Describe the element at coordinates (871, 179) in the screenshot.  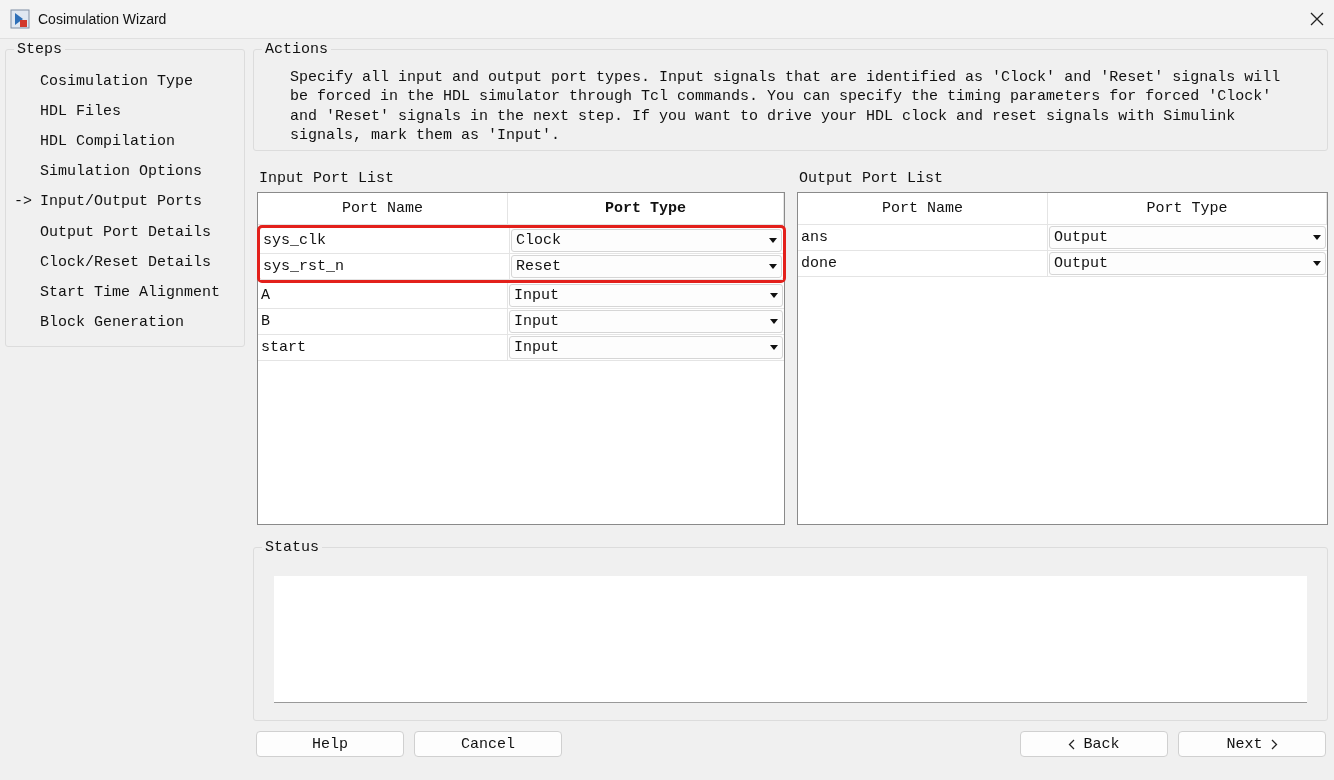
I see `table-title: Output Port List` at that location.